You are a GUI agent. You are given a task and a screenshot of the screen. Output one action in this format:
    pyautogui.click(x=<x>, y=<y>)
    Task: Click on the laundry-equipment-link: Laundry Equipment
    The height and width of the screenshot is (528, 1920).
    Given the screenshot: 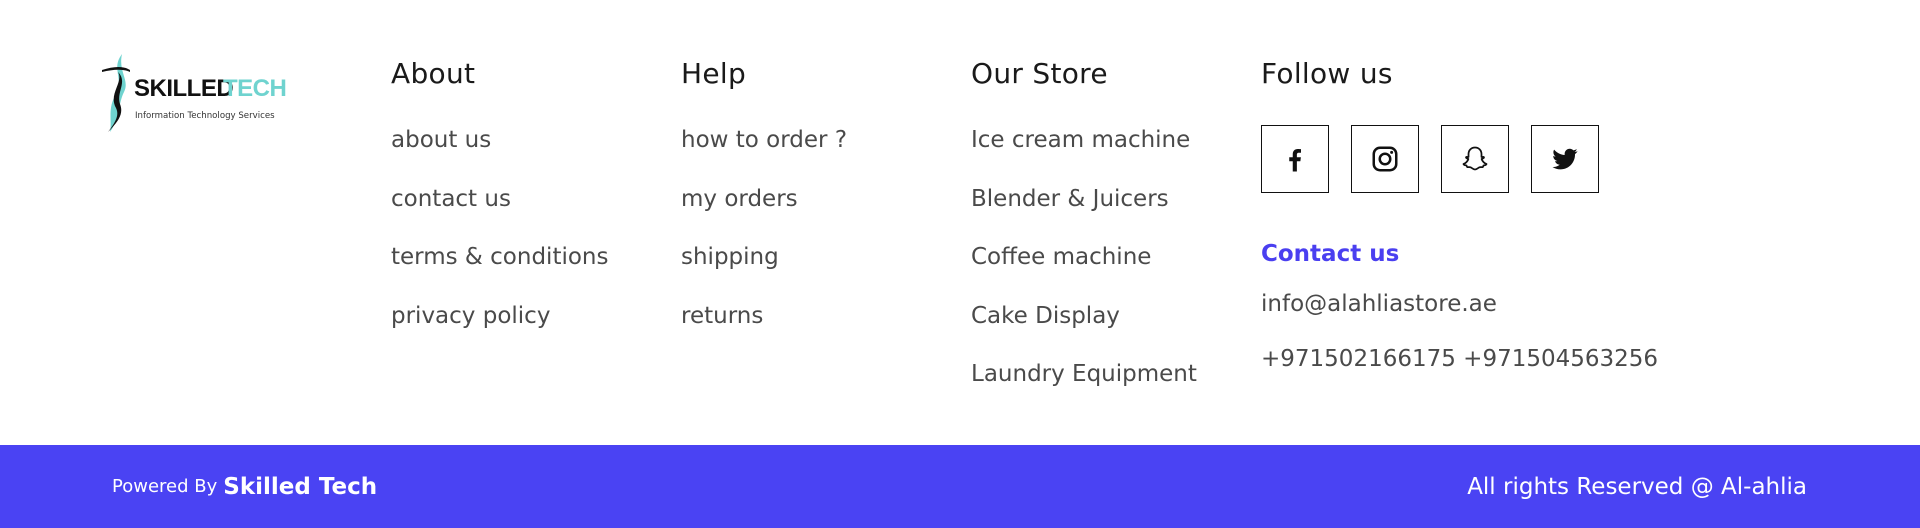 What is the action you would take?
    pyautogui.click(x=1084, y=374)
    